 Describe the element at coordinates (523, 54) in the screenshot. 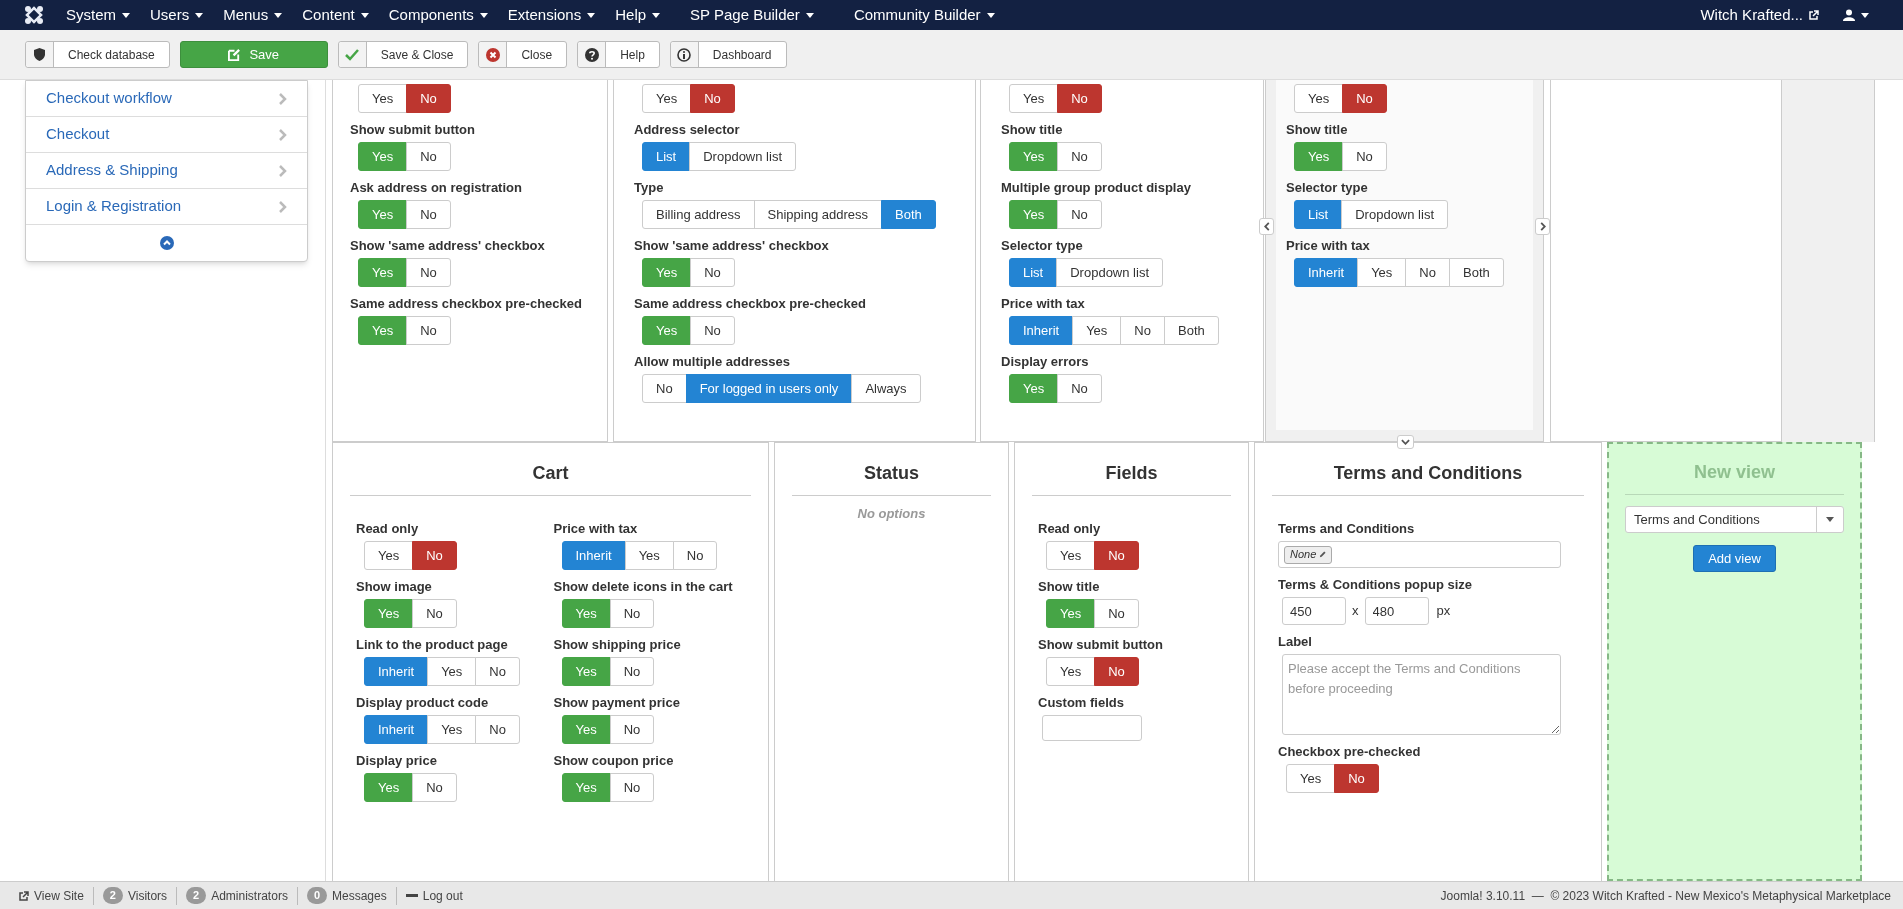

I see `toolbar-button: Close` at that location.